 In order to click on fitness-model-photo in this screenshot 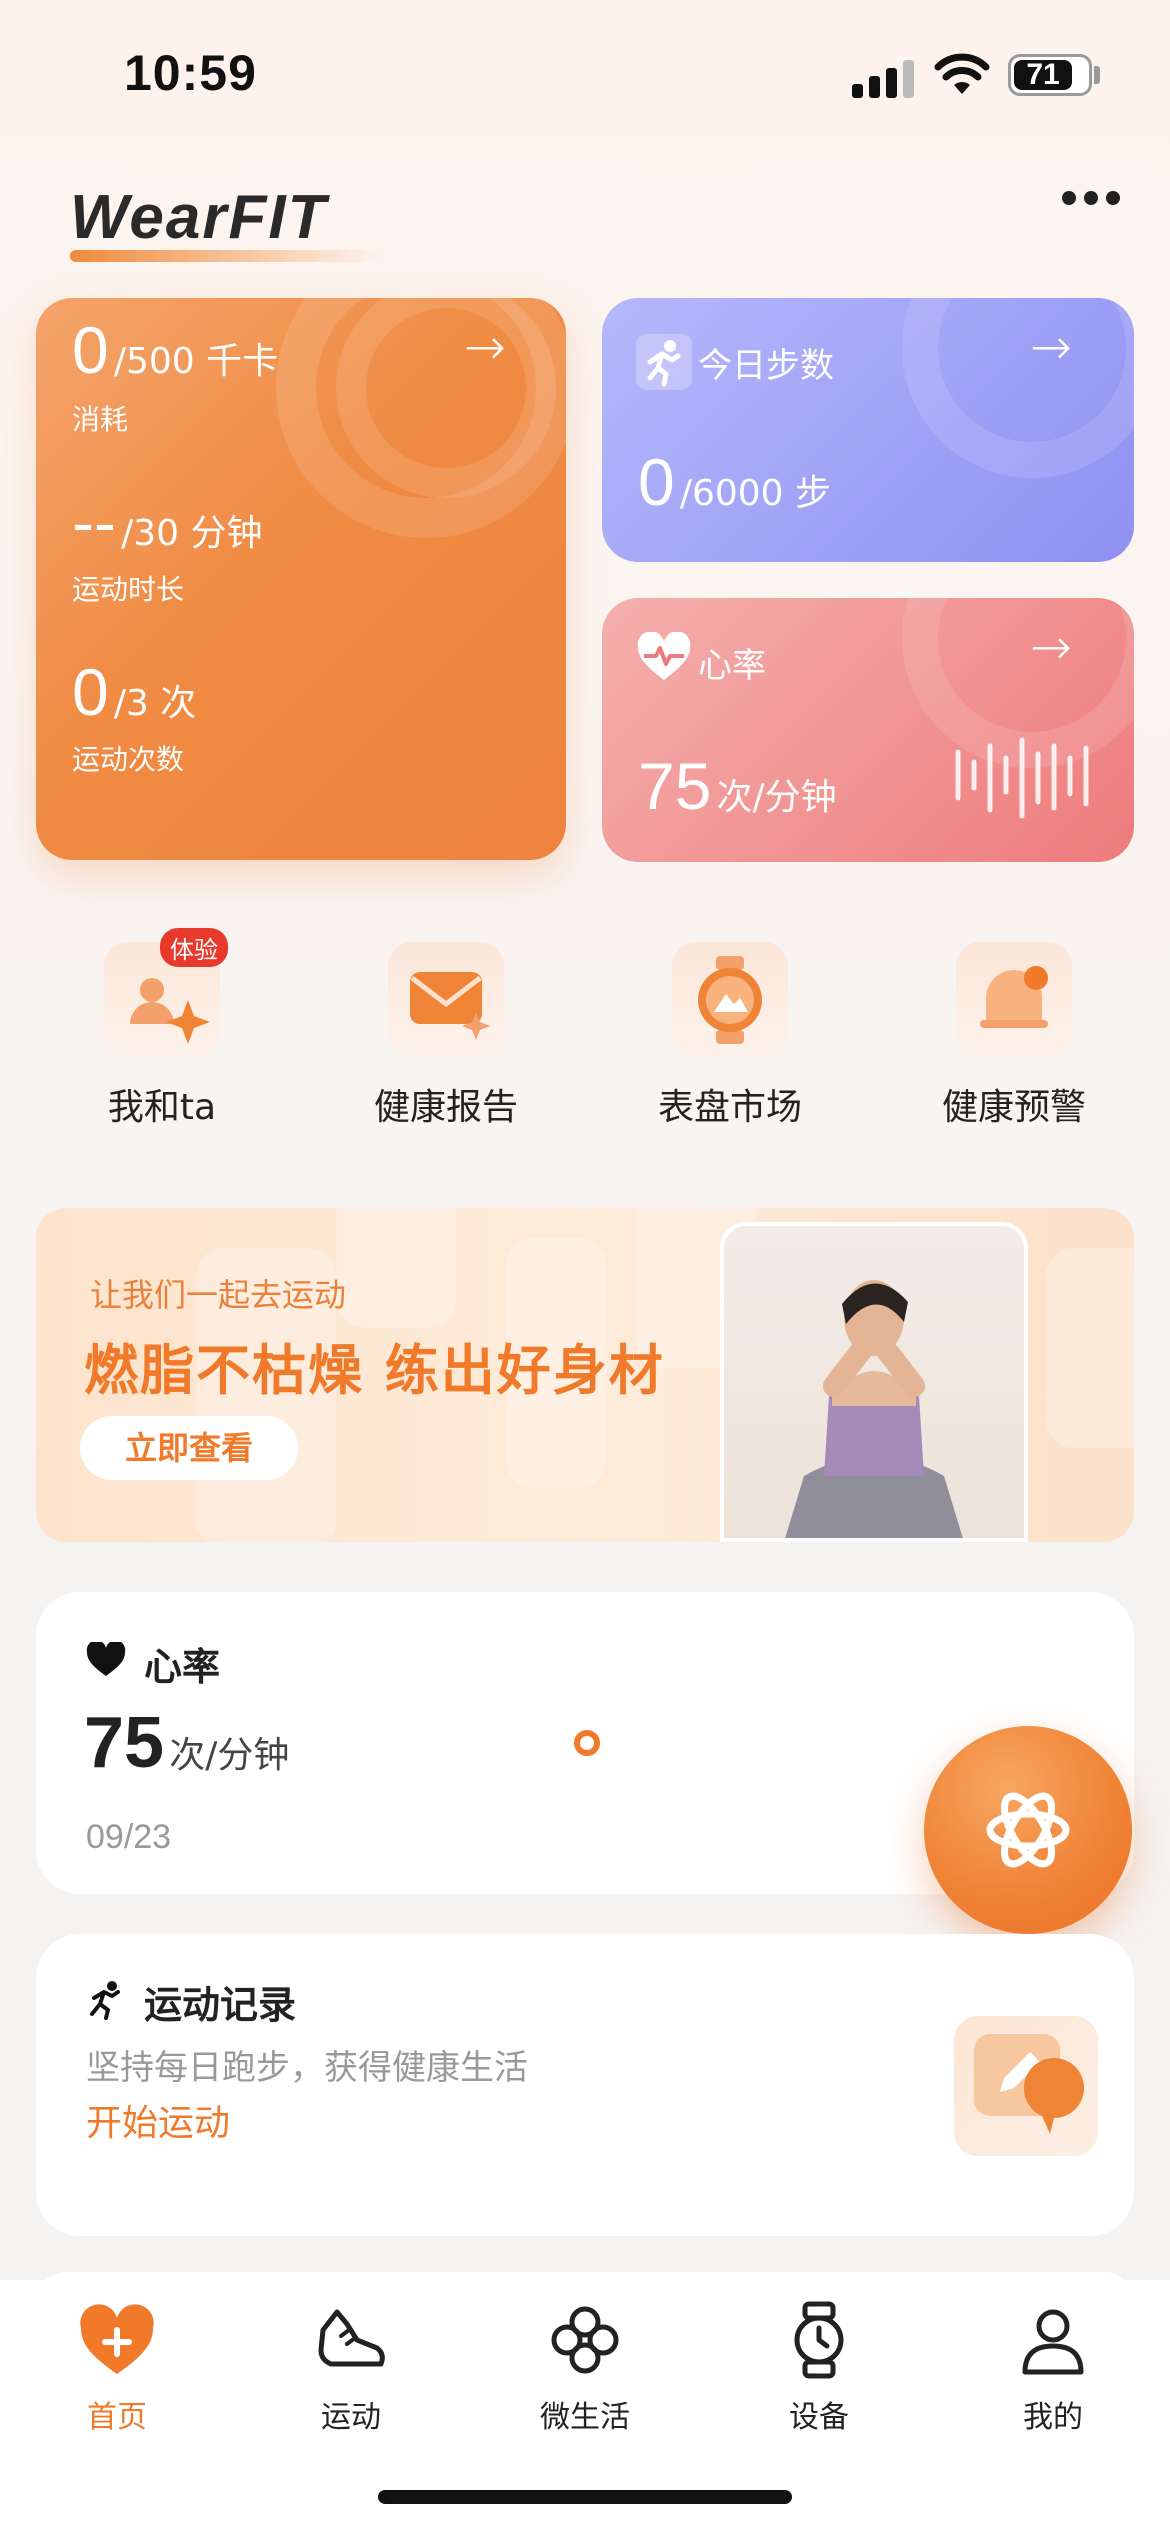, I will do `click(874, 1382)`.